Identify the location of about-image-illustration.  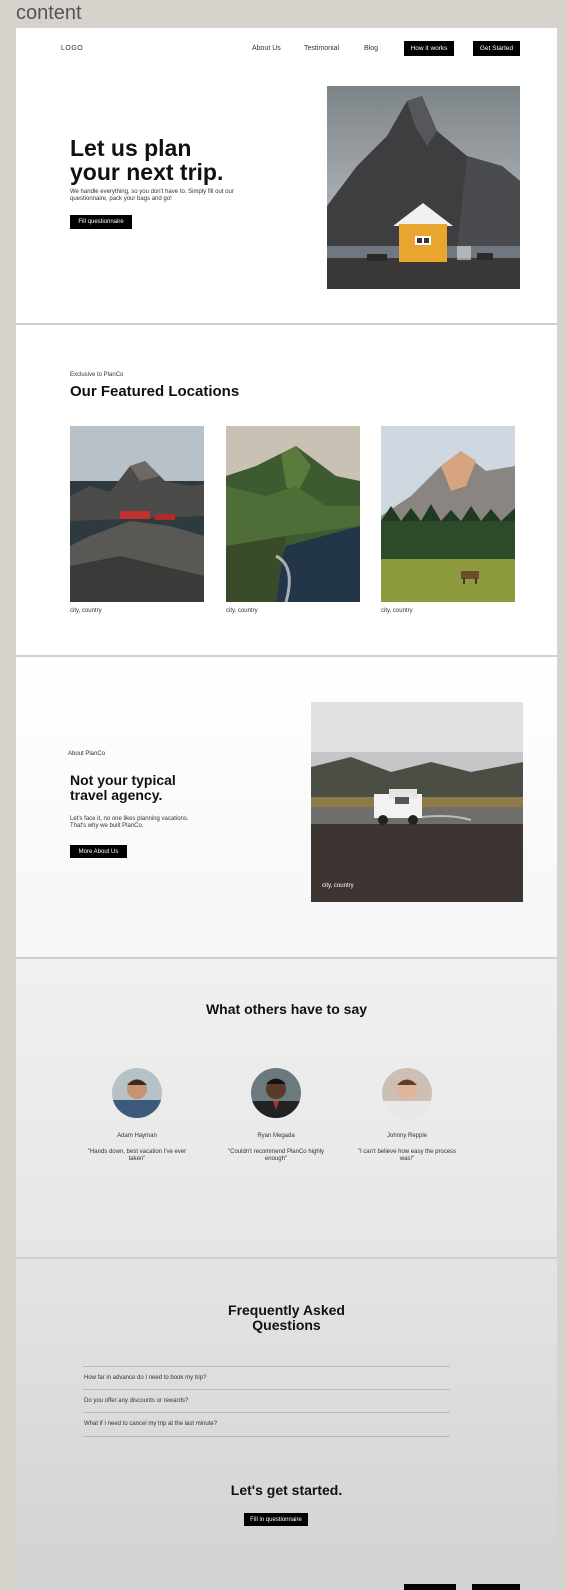
(417, 802).